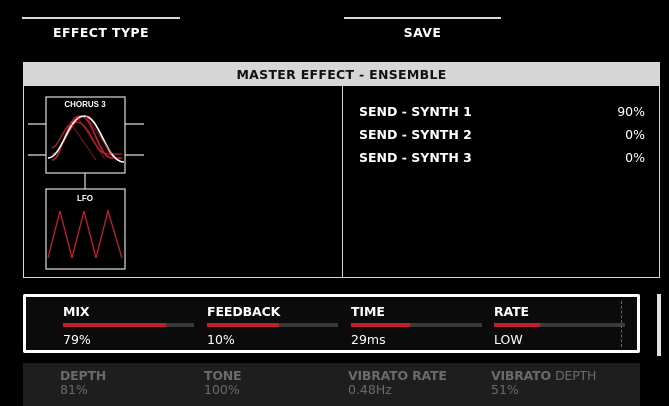 Image resolution: width=669 pixels, height=406 pixels. I want to click on param-label: VIBRATO DEPTH, so click(561, 375).